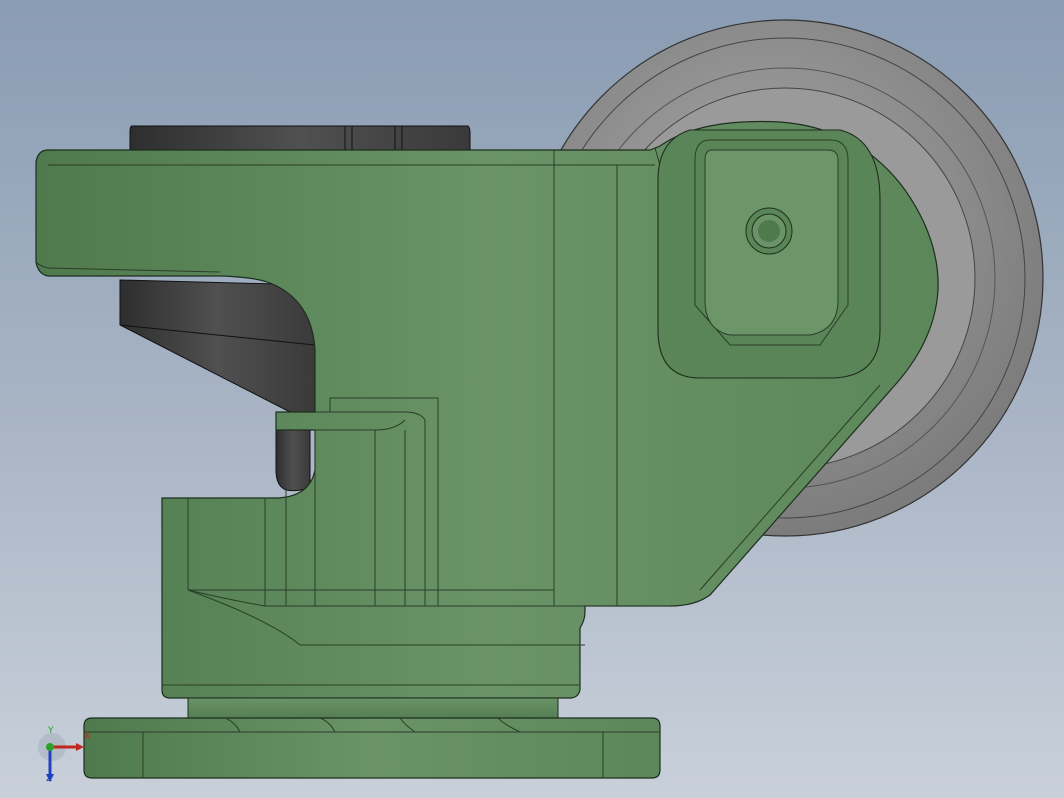  What do you see at coordinates (300, 139) in the screenshot?
I see `top-mount-plate` at bounding box center [300, 139].